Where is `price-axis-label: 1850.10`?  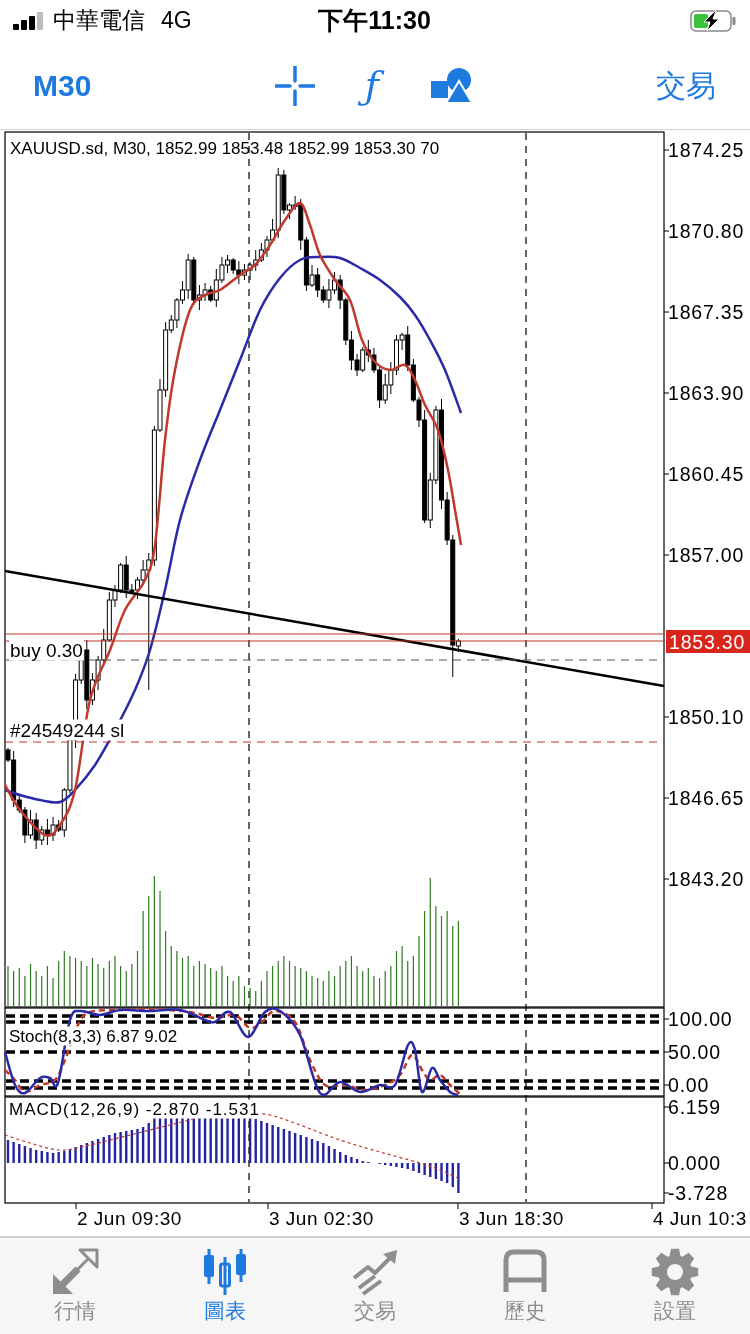 price-axis-label: 1850.10 is located at coordinates (706, 717).